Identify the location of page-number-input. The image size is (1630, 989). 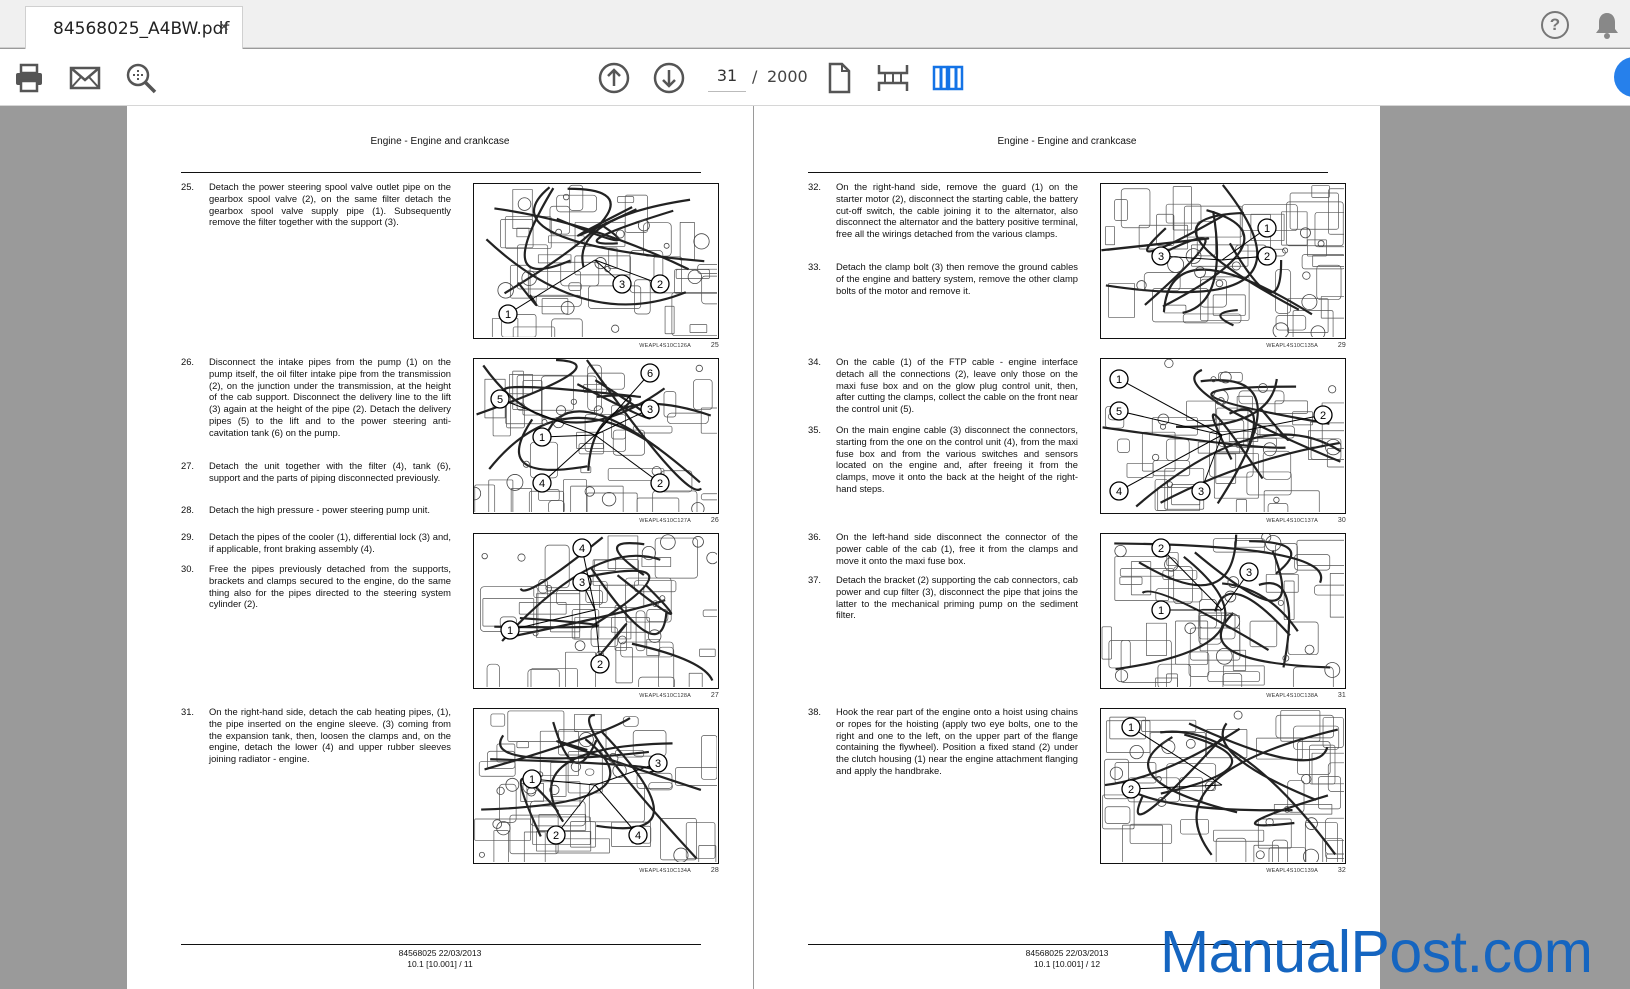
(727, 76).